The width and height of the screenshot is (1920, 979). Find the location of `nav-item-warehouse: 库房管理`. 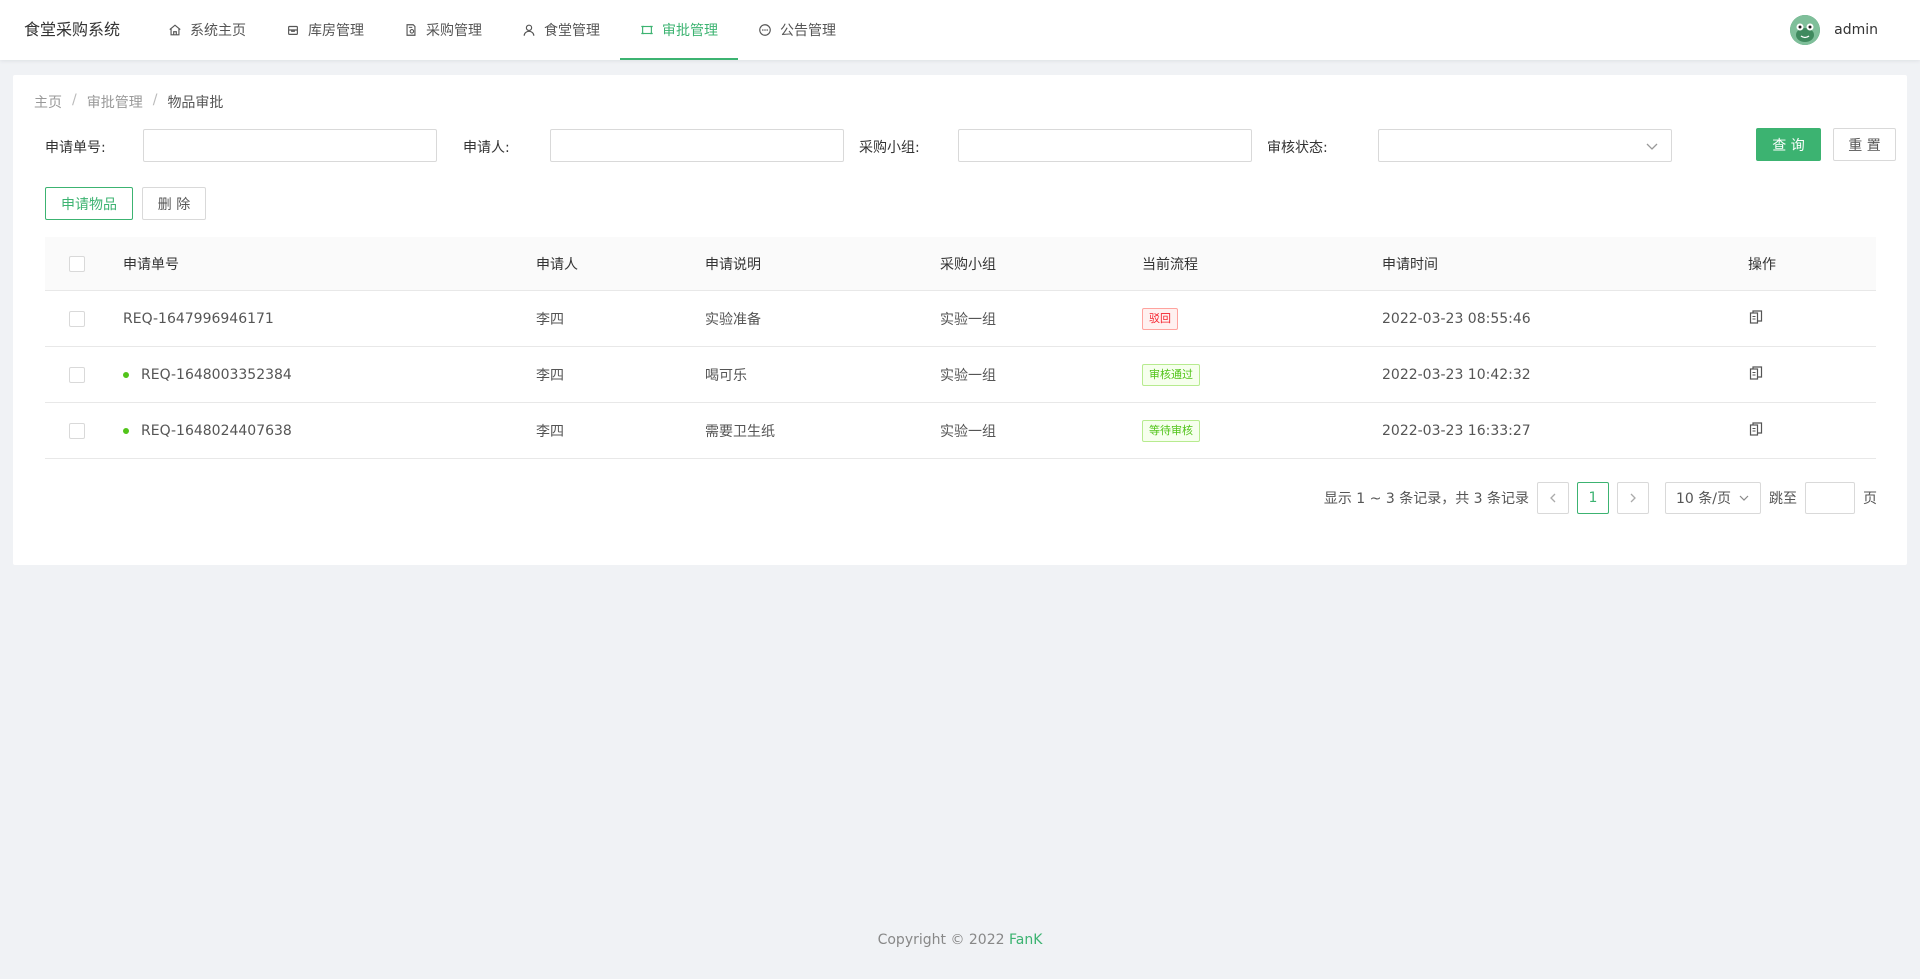

nav-item-warehouse: 库房管理 is located at coordinates (325, 30).